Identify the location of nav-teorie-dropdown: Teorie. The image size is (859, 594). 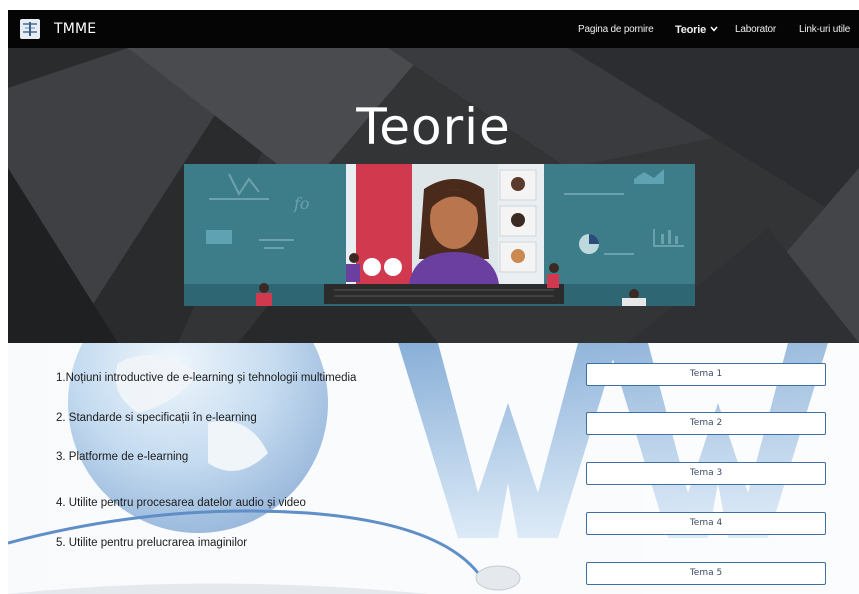
(696, 29).